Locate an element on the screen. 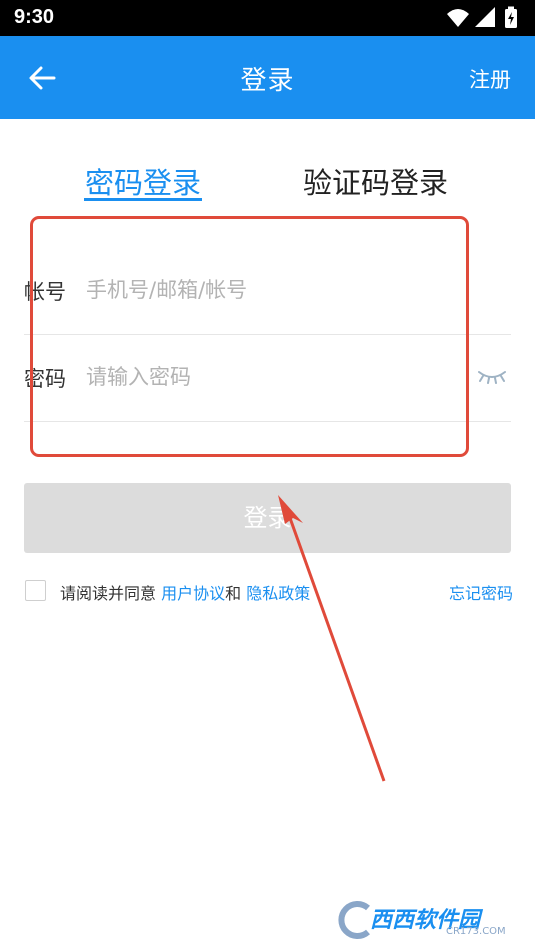 The image size is (535, 951). password-label: 密码 is located at coordinates (45, 379).